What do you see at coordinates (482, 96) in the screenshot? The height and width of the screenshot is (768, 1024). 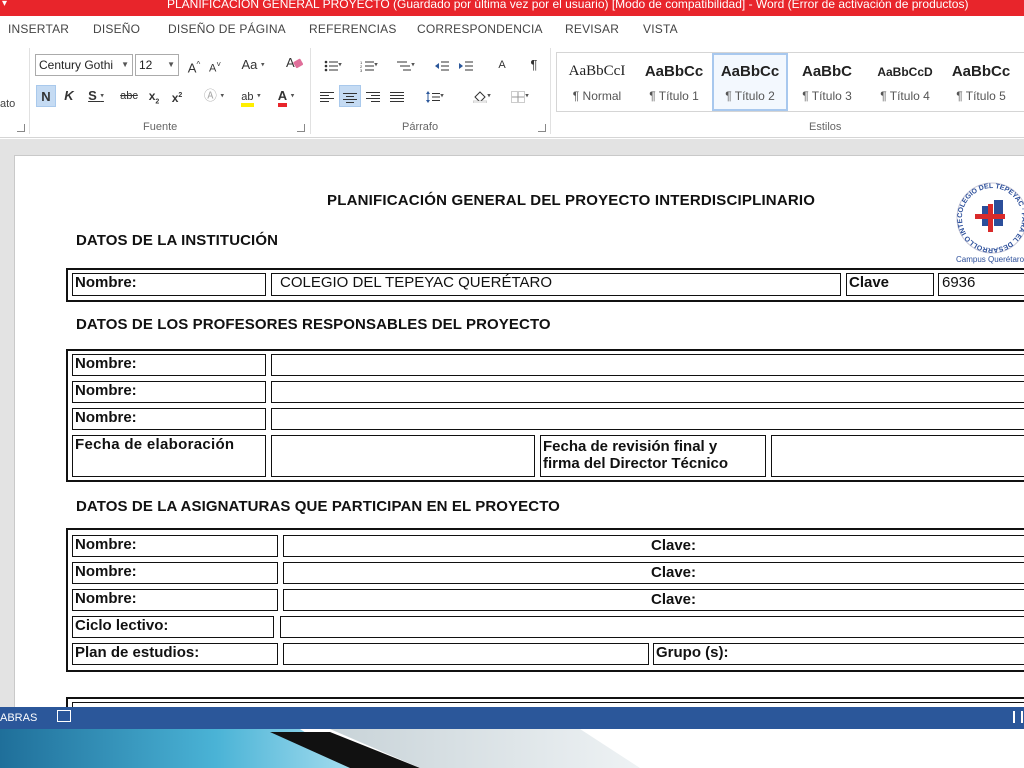 I see `shading-icon: ▾` at bounding box center [482, 96].